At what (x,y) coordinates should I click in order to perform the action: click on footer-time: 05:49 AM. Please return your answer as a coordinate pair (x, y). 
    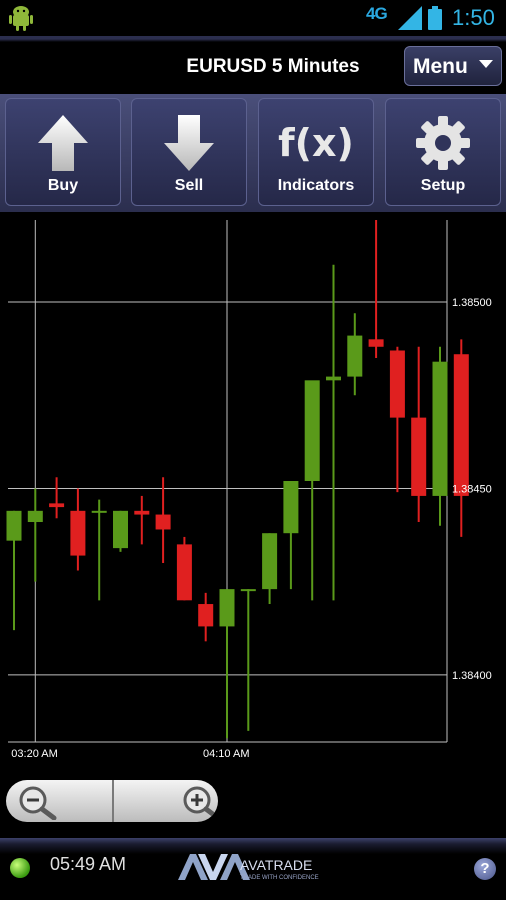
    Looking at the image, I should click on (88, 864).